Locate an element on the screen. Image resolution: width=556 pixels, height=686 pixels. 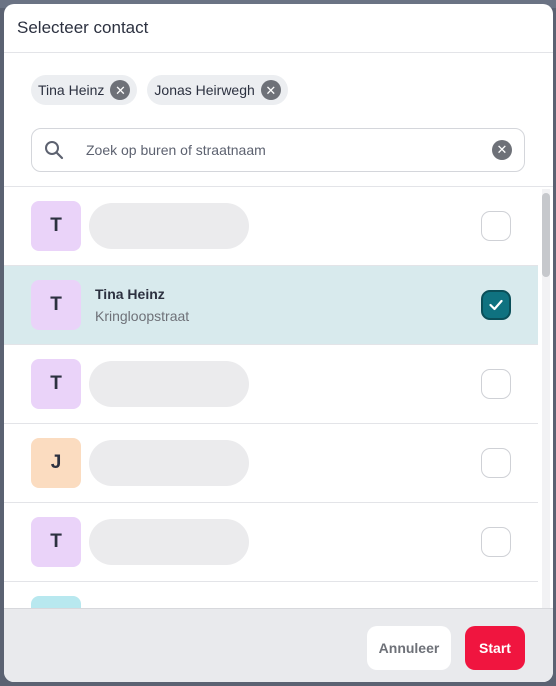
dialog-header: Selecteer contact is located at coordinates (278, 28).